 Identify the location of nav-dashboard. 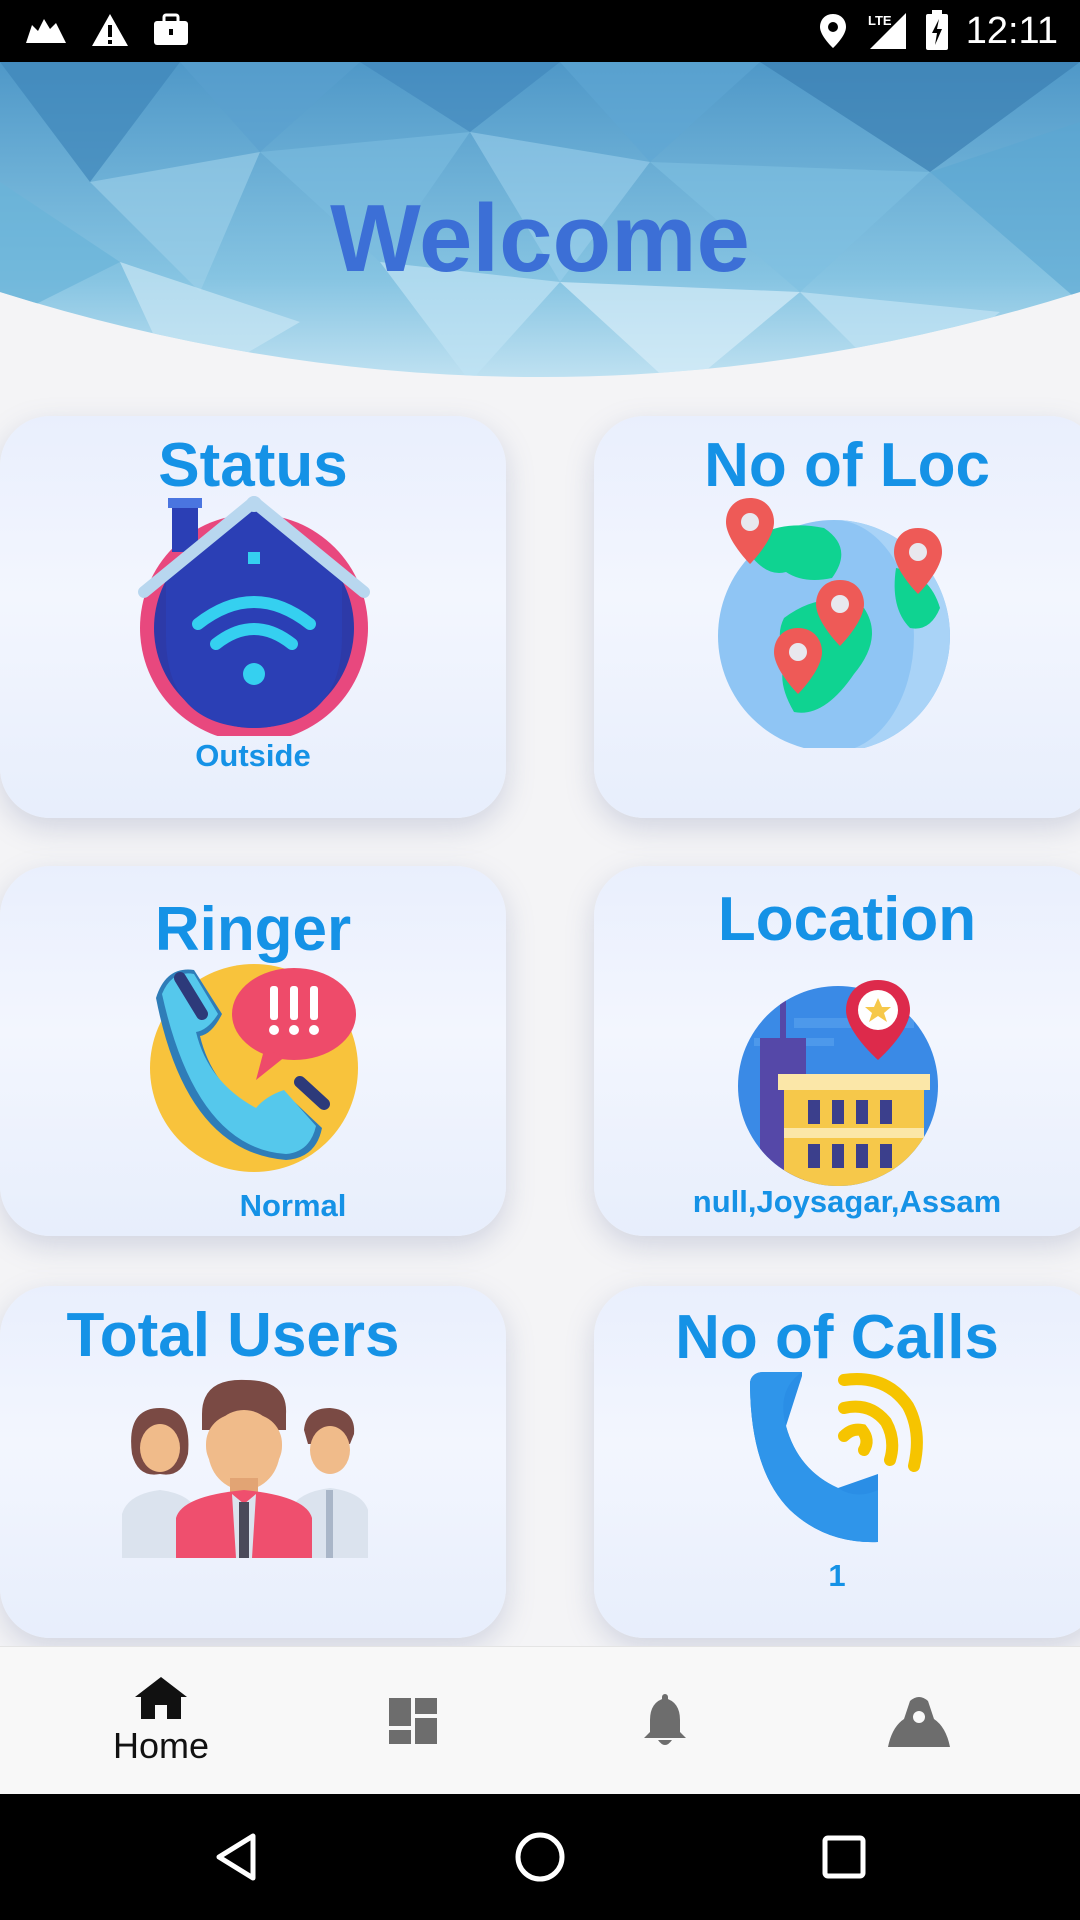
(413, 1721).